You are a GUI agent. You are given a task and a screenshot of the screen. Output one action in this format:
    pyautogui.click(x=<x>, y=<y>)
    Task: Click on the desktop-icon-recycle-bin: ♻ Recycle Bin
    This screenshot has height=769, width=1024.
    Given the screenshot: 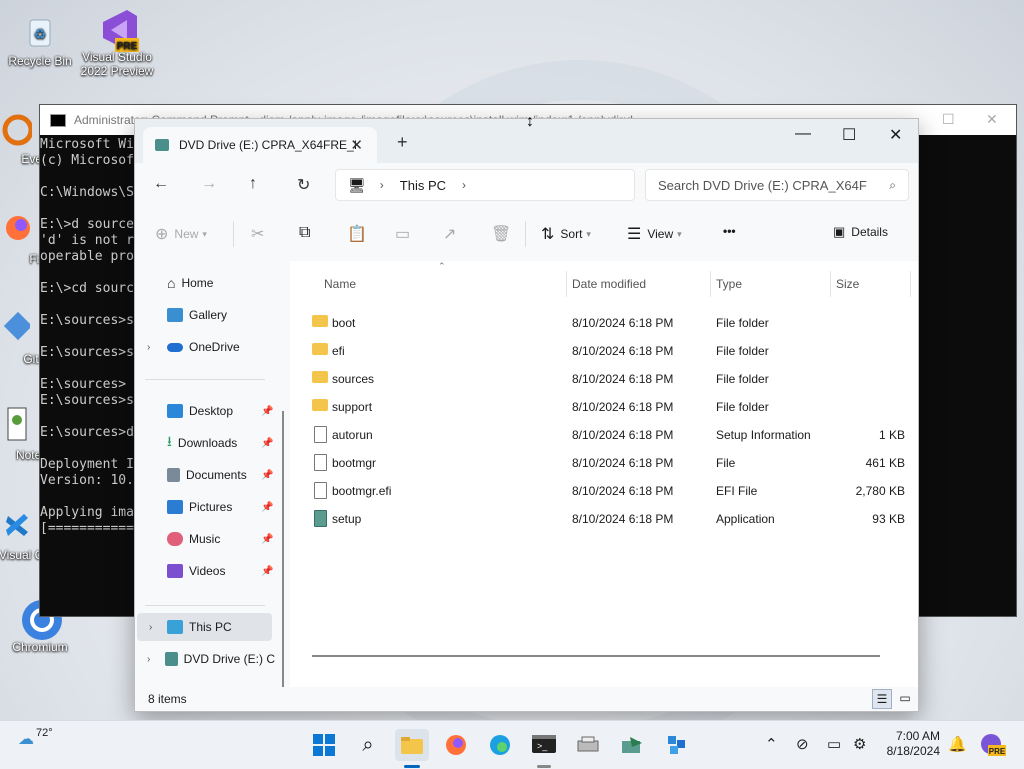 What is the action you would take?
    pyautogui.click(x=40, y=40)
    